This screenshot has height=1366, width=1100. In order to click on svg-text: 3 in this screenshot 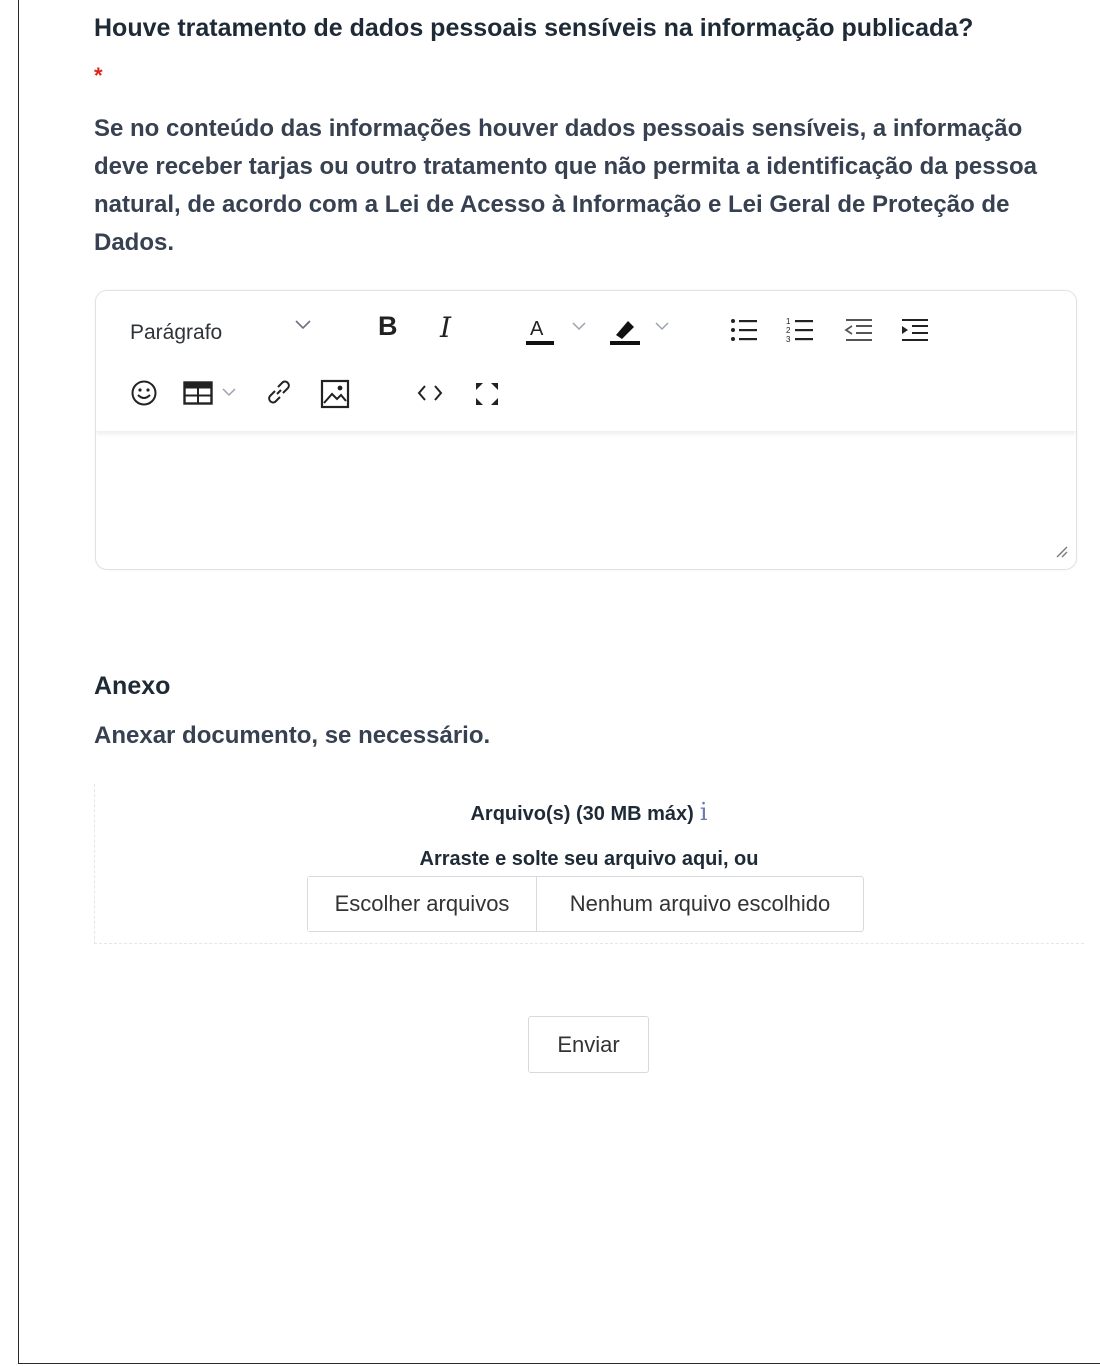, I will do `click(788, 339)`.